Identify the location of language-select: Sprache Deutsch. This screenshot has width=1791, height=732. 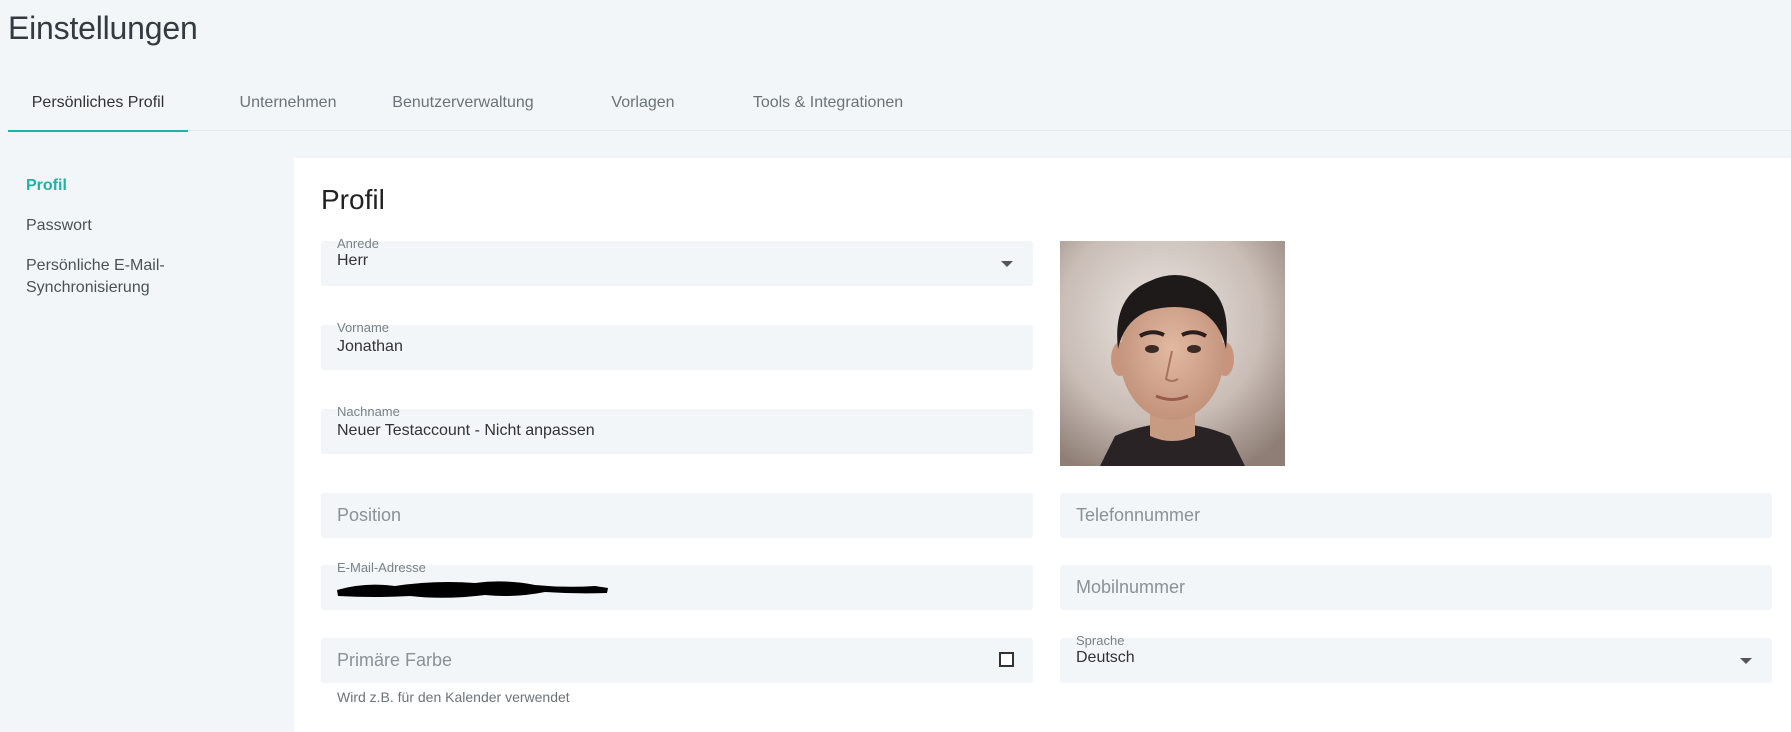
(1416, 658).